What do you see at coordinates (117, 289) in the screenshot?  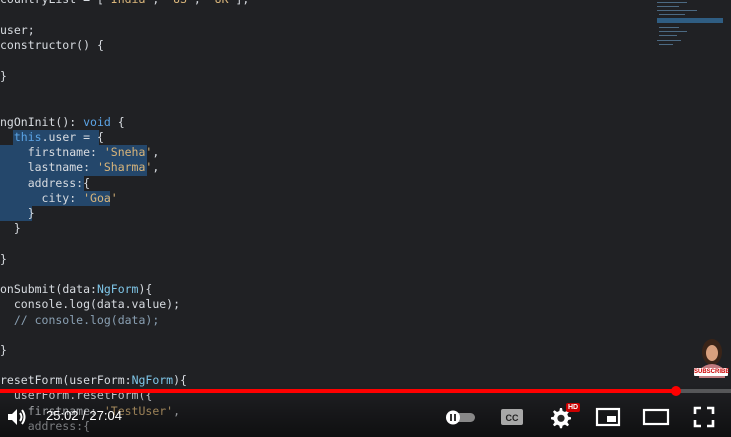 I see `code-token: NgForm` at bounding box center [117, 289].